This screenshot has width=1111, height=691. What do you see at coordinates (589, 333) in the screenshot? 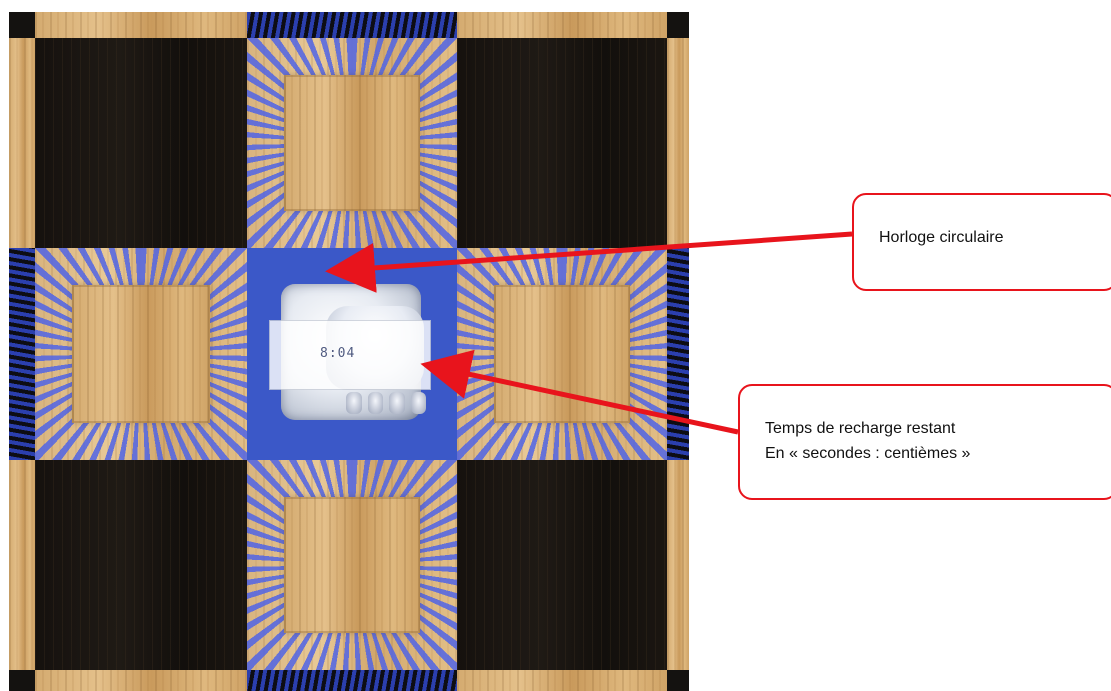
I see `callout-arrows` at bounding box center [589, 333].